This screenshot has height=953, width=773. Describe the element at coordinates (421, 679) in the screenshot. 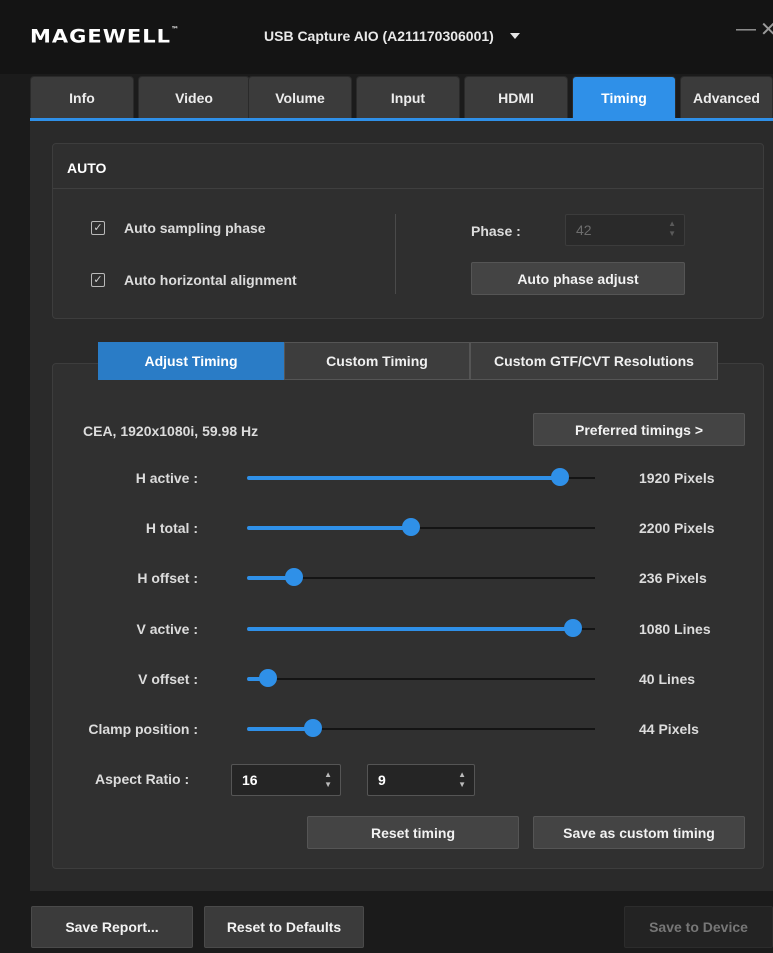

I see `v-offset-slider` at that location.